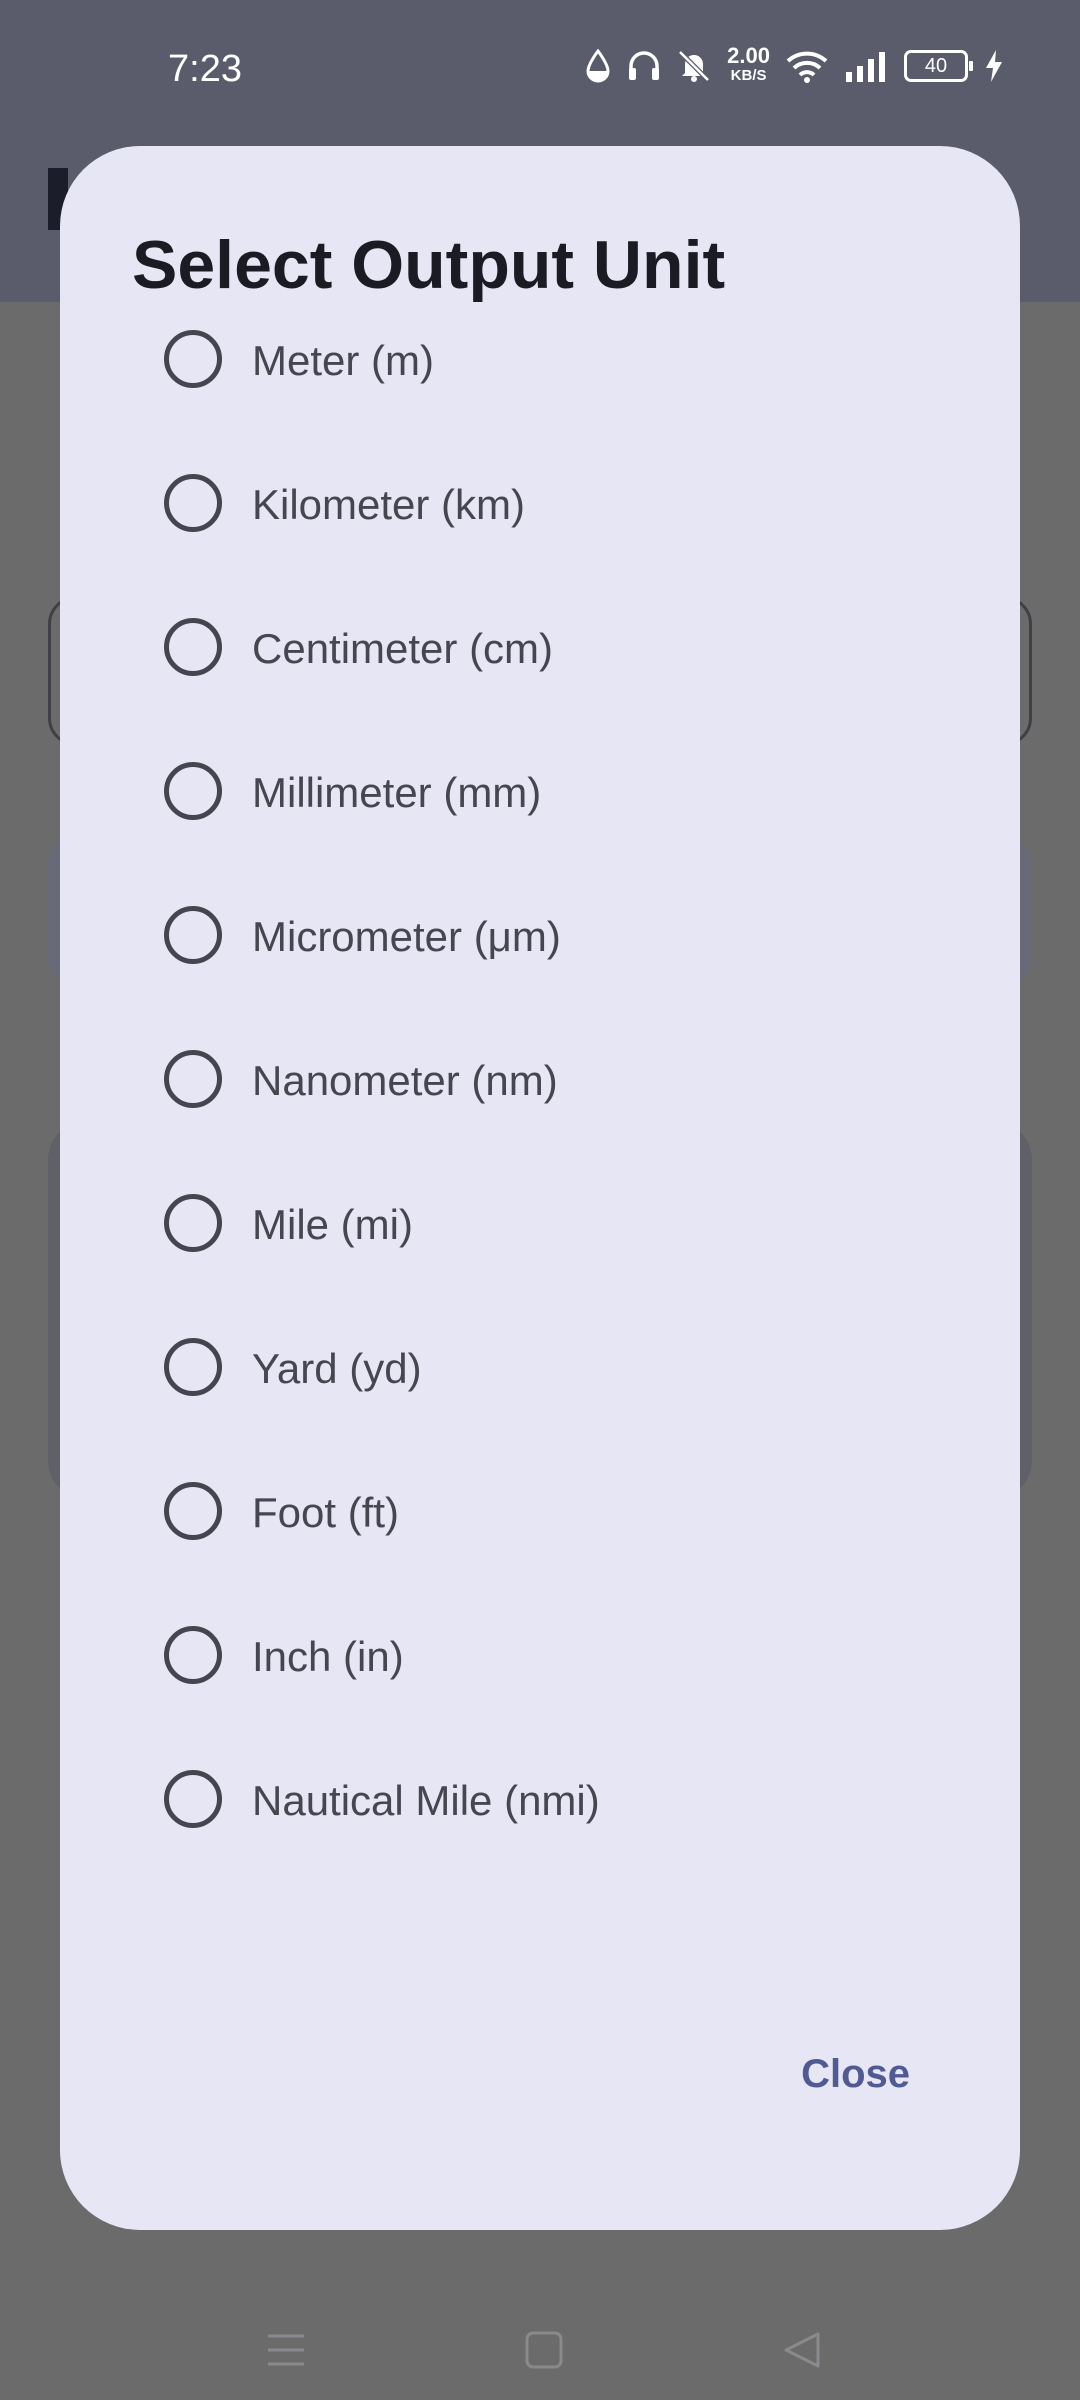  What do you see at coordinates (748, 75) in the screenshot?
I see `network-speed-unit: KB/S` at bounding box center [748, 75].